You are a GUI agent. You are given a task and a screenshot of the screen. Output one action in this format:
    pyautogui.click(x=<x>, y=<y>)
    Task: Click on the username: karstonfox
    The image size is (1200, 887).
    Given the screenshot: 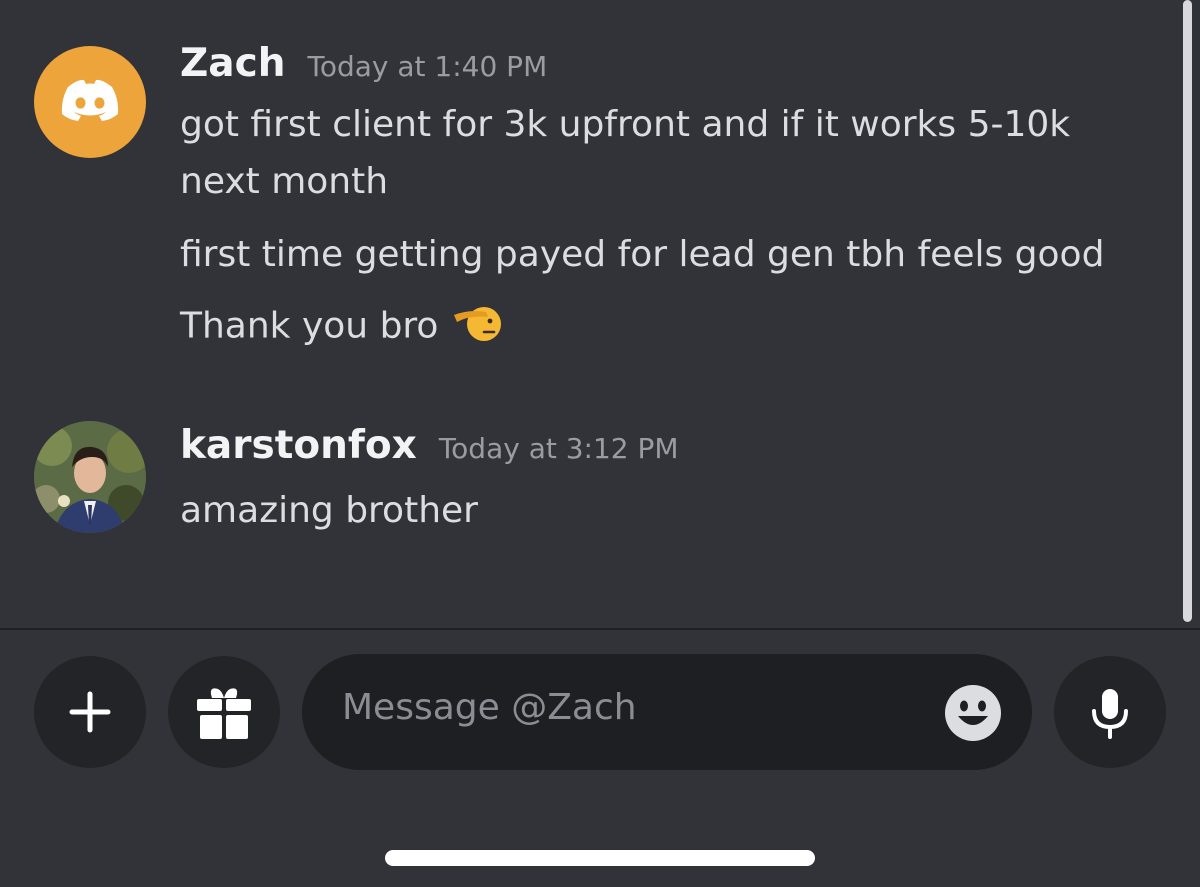 What is the action you would take?
    pyautogui.click(x=298, y=445)
    